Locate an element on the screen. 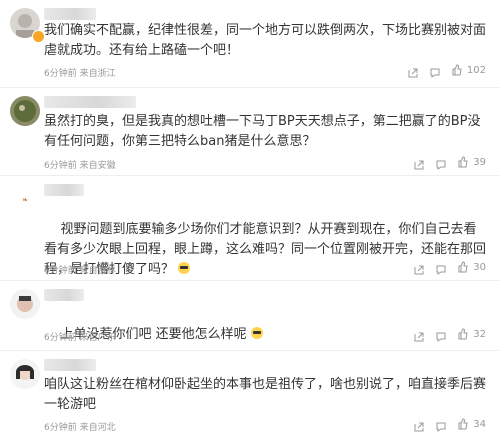 This screenshot has height=440, width=500. like-button: 32 is located at coordinates (471, 334).